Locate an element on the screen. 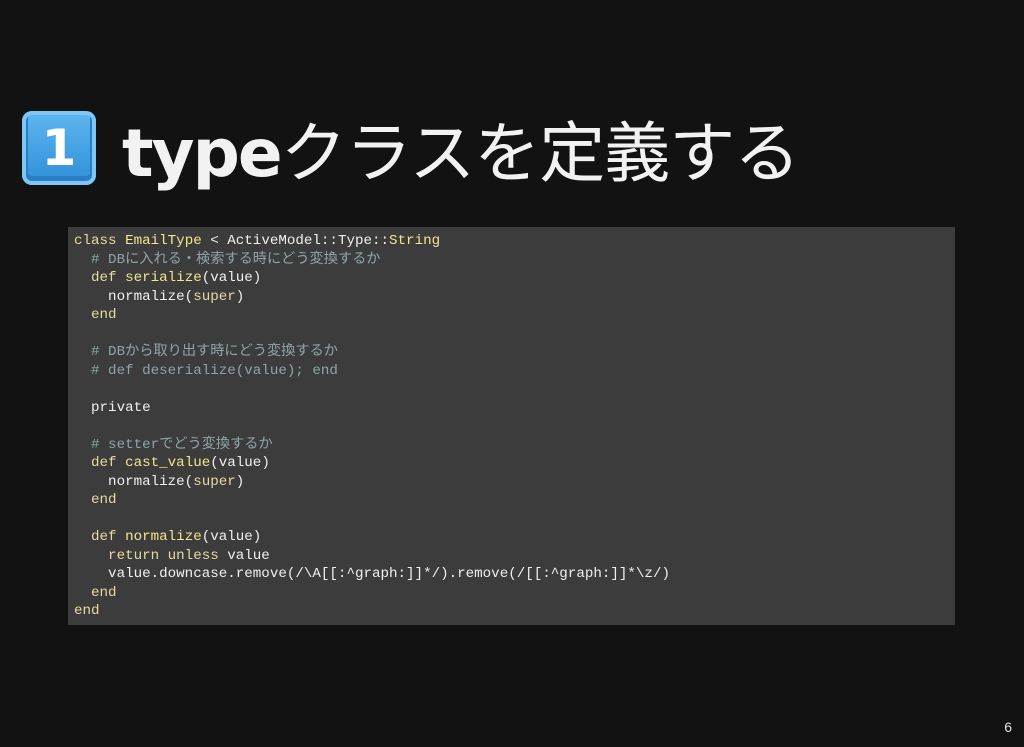 The width and height of the screenshot is (1024, 747). code-token: String is located at coordinates (415, 241).